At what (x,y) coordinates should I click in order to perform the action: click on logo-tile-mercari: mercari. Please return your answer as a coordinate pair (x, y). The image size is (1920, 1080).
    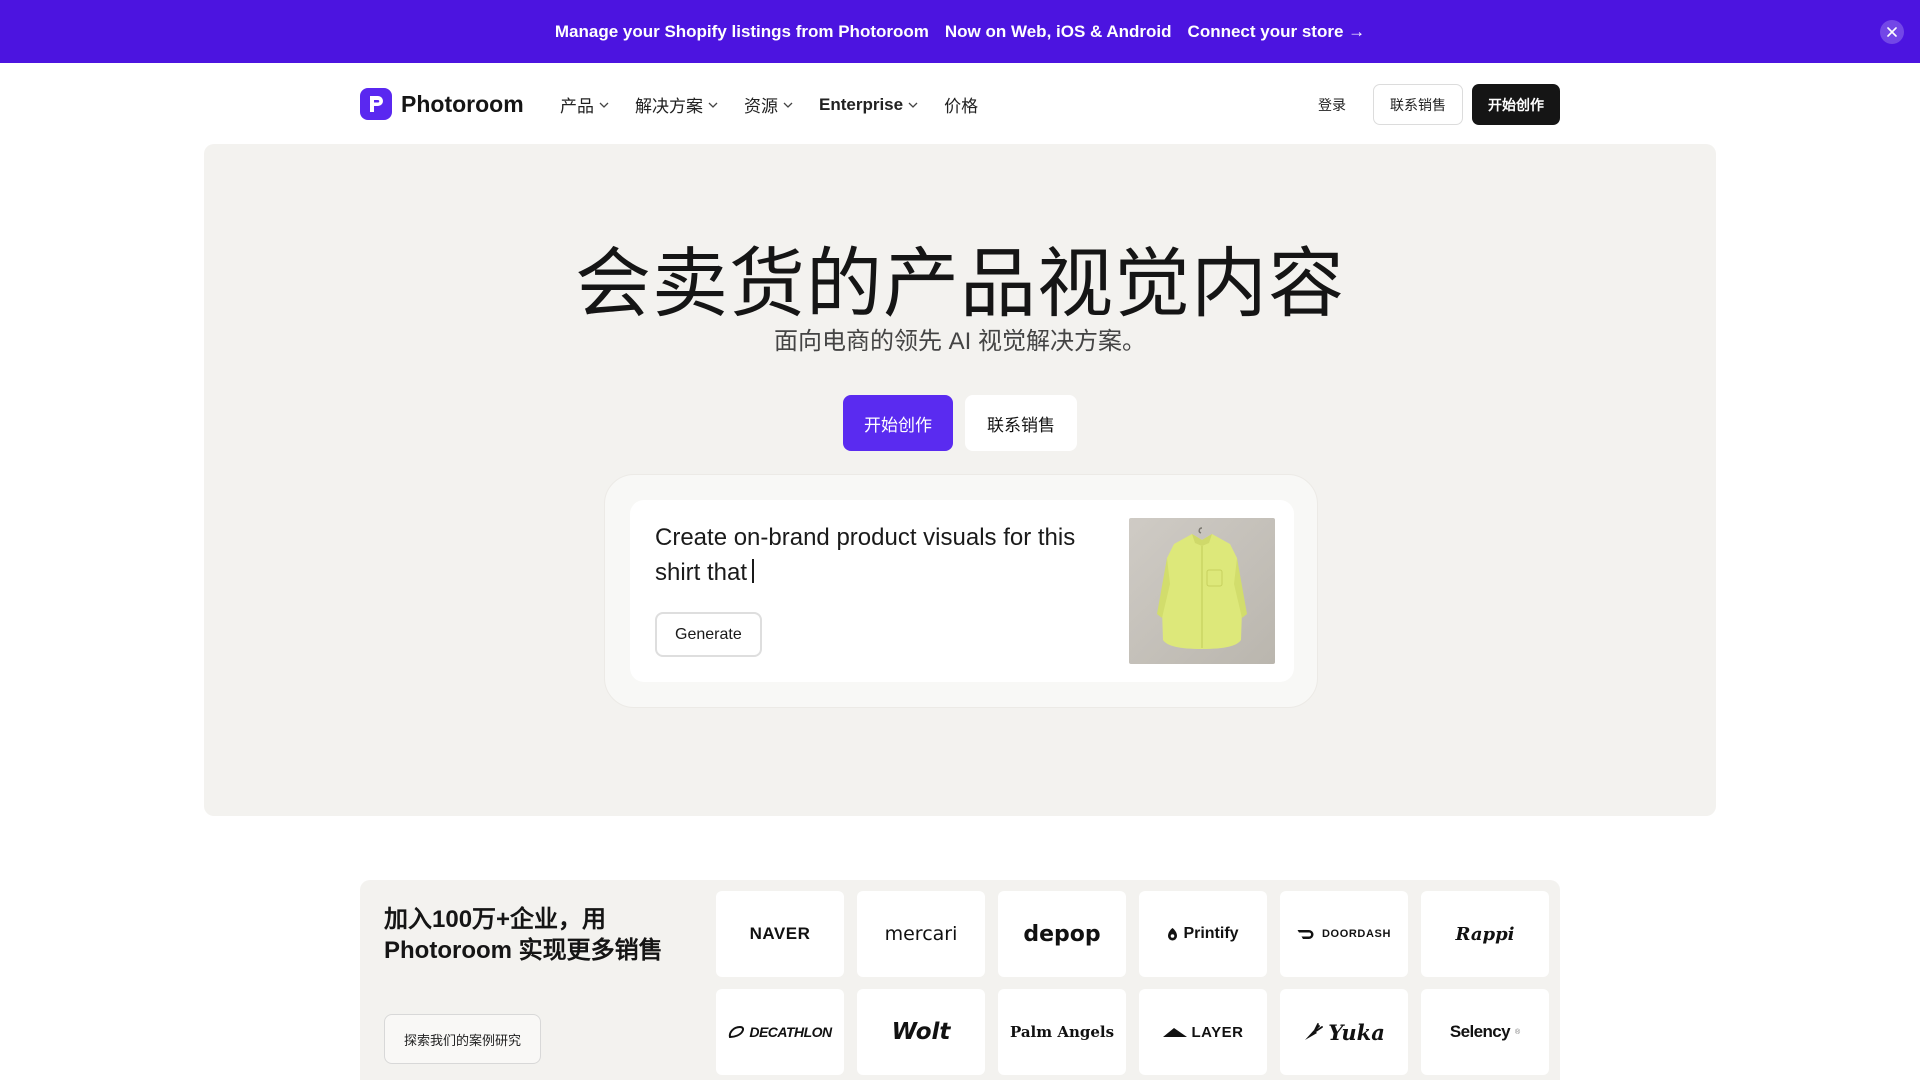
    Looking at the image, I should click on (921, 934).